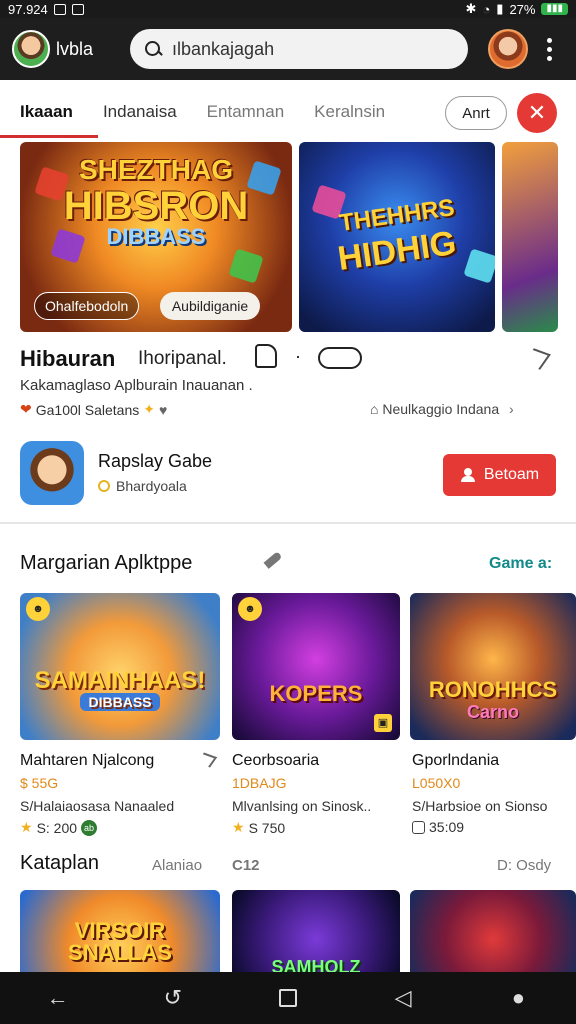  Describe the element at coordinates (59, 9) in the screenshot. I see `notification-icon` at that location.